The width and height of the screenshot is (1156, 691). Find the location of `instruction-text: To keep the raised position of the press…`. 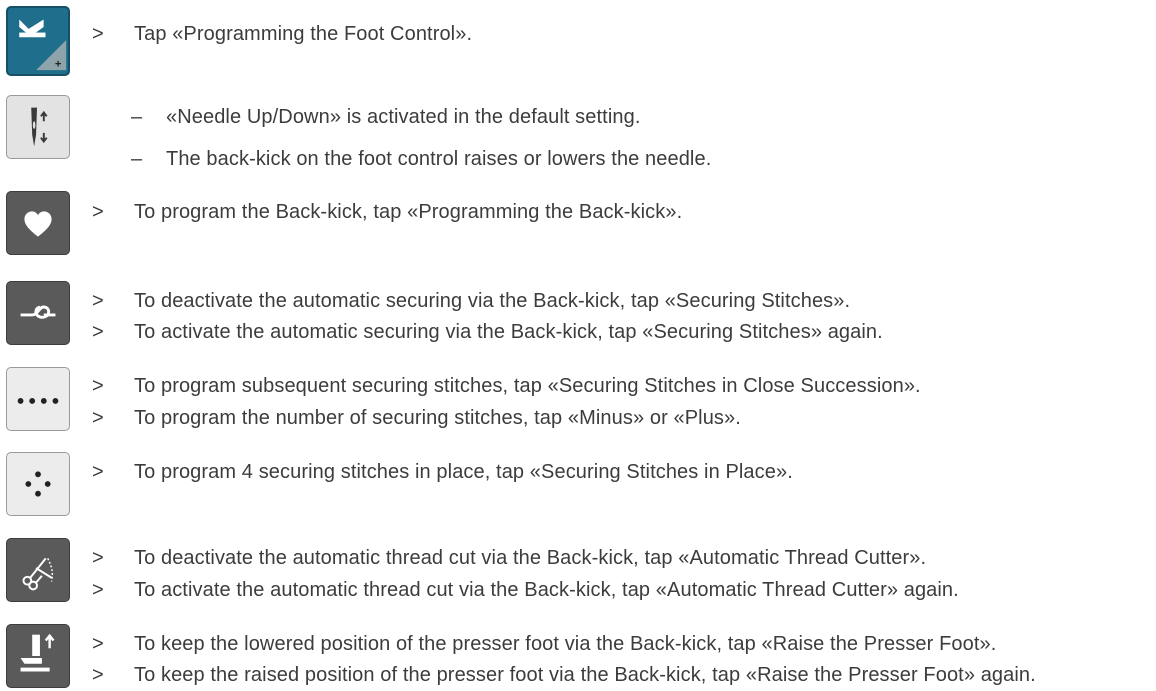

instruction-text: To keep the raised position of the press… is located at coordinates (585, 675).